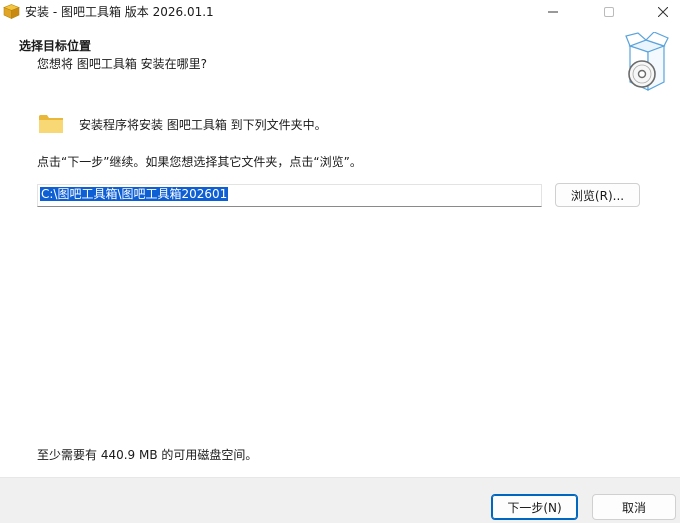 The image size is (680, 523). Describe the element at coordinates (199, 162) in the screenshot. I see `instruction-text: 点击“下一步”继续。如果您想选择其它文件夹，点击“浏览”。` at that location.